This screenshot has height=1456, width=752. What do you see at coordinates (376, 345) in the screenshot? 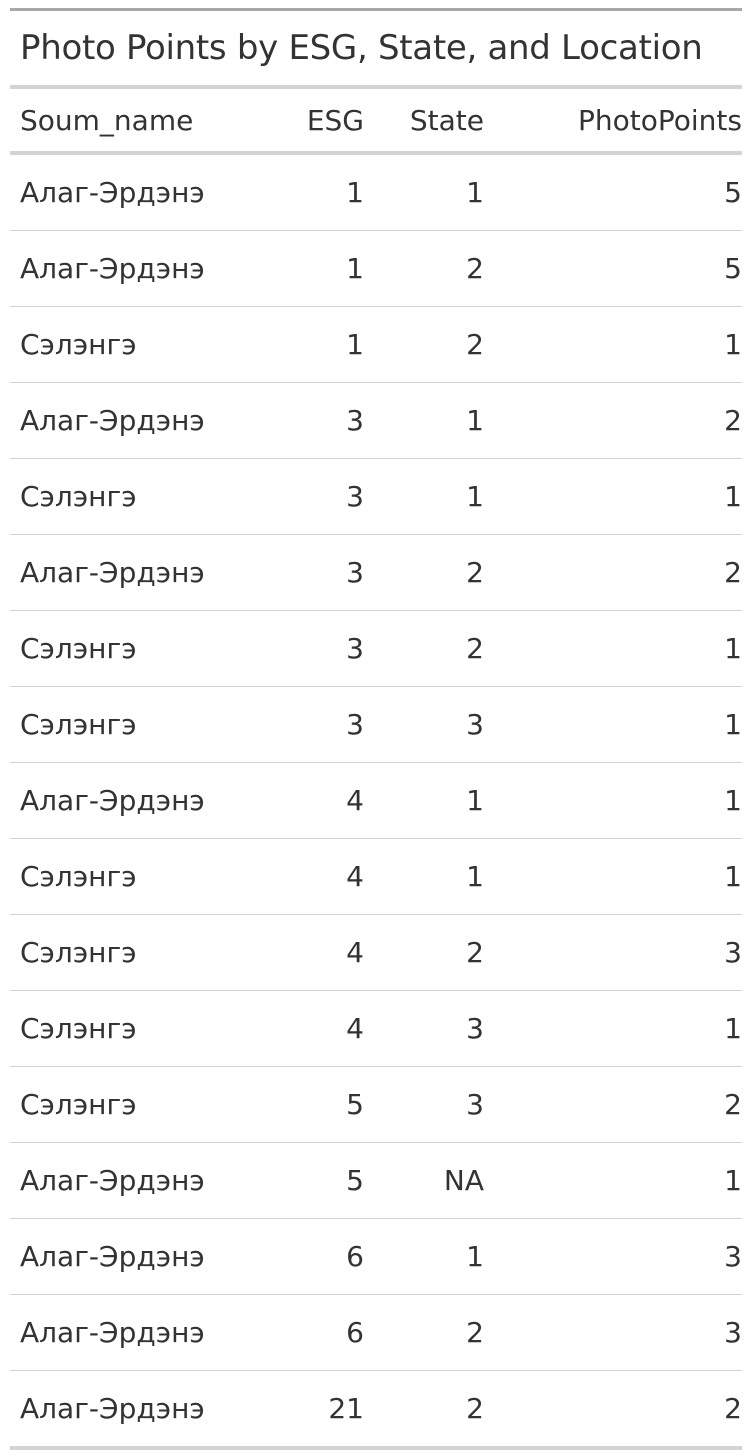
I see `table-row: Сэлэнгэ 1 2 1` at bounding box center [376, 345].